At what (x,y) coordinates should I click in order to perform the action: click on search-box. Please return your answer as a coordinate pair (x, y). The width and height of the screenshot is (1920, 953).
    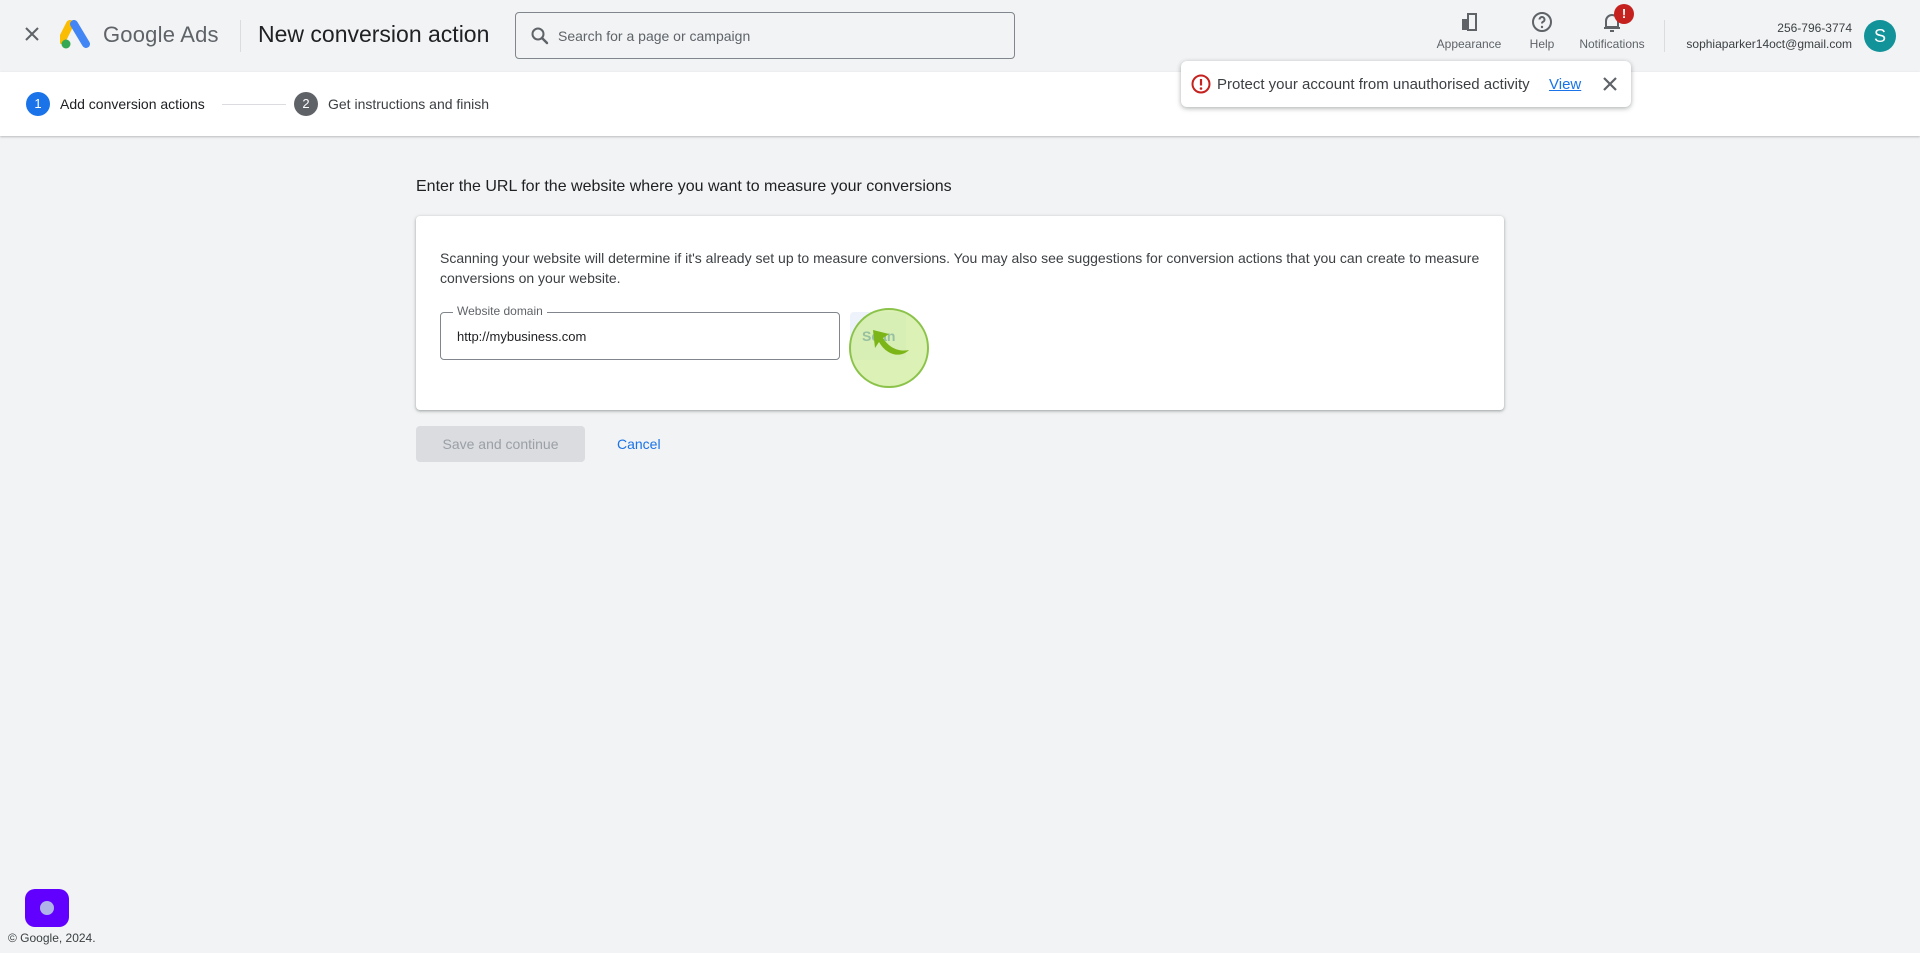
    Looking at the image, I should click on (765, 35).